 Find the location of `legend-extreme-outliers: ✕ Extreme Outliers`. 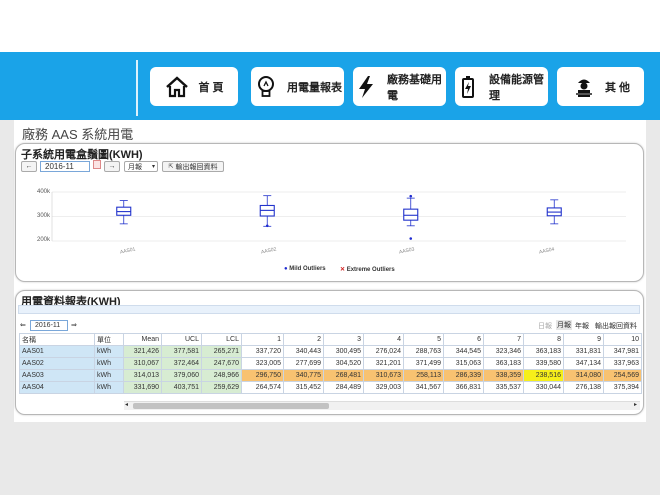

legend-extreme-outliers: ✕ Extreme Outliers is located at coordinates (367, 269).